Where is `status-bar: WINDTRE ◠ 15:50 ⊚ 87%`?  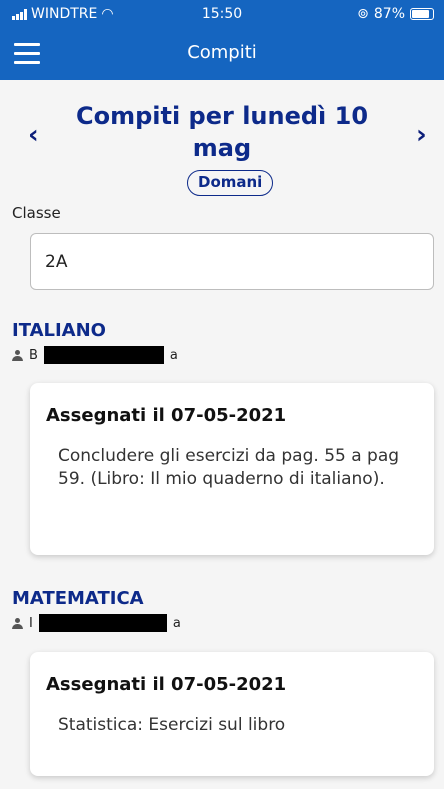
status-bar: WINDTRE ◠ 15:50 ⊚ 87% is located at coordinates (222, 14).